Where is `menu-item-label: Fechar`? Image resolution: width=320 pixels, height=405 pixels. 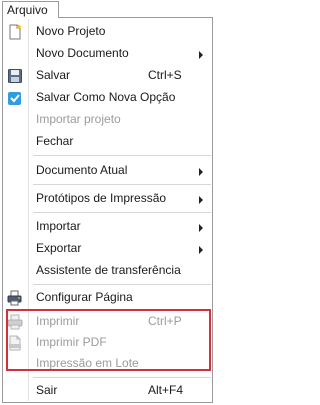
menu-item-label: Fechar is located at coordinates (55, 141).